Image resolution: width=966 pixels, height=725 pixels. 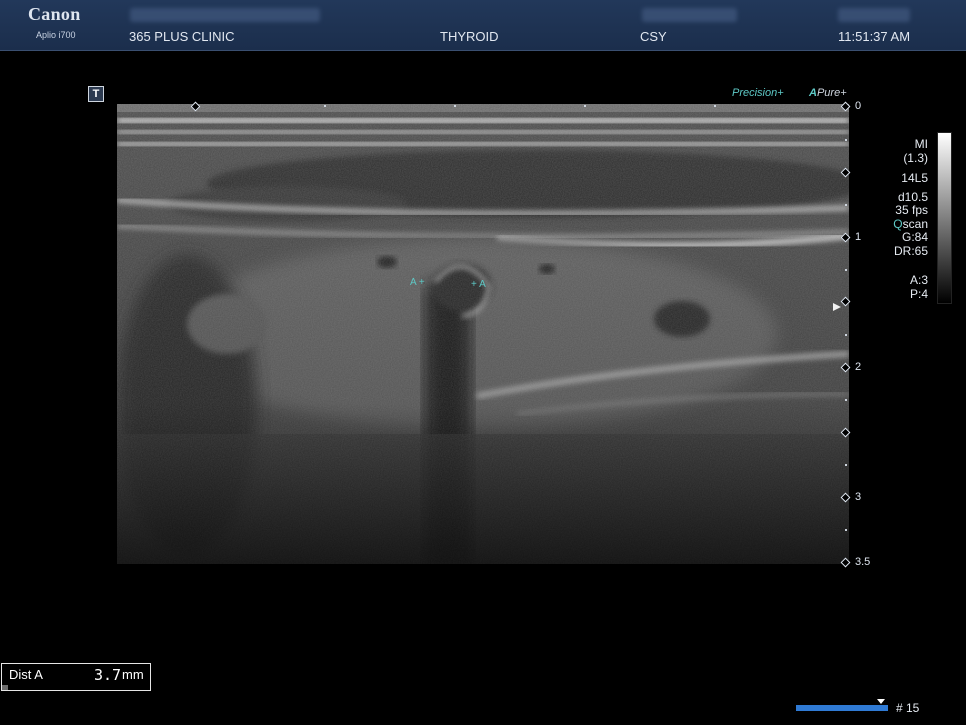 I want to click on dynamic-range: DR:65, so click(x=910, y=250).